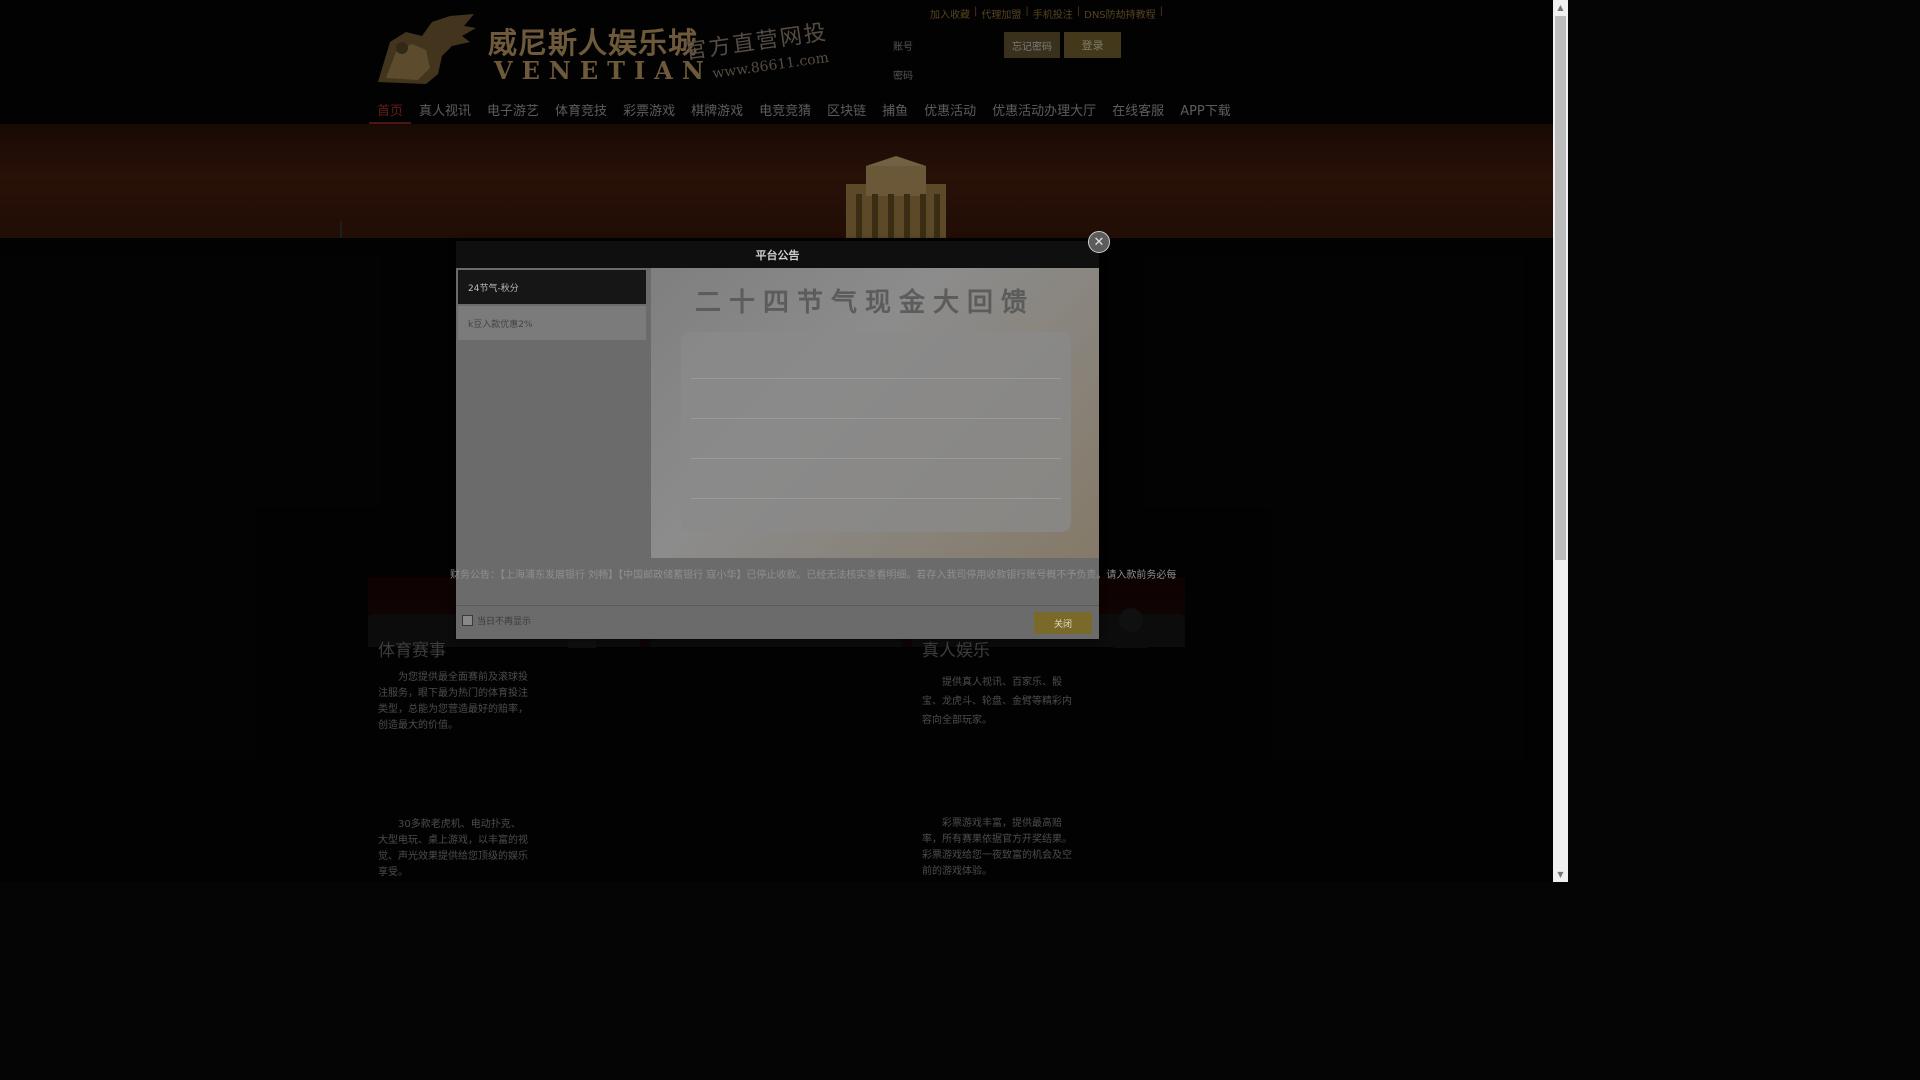  Describe the element at coordinates (865, 303) in the screenshot. I see `image-headline: 二十四节气现金大回馈` at that location.